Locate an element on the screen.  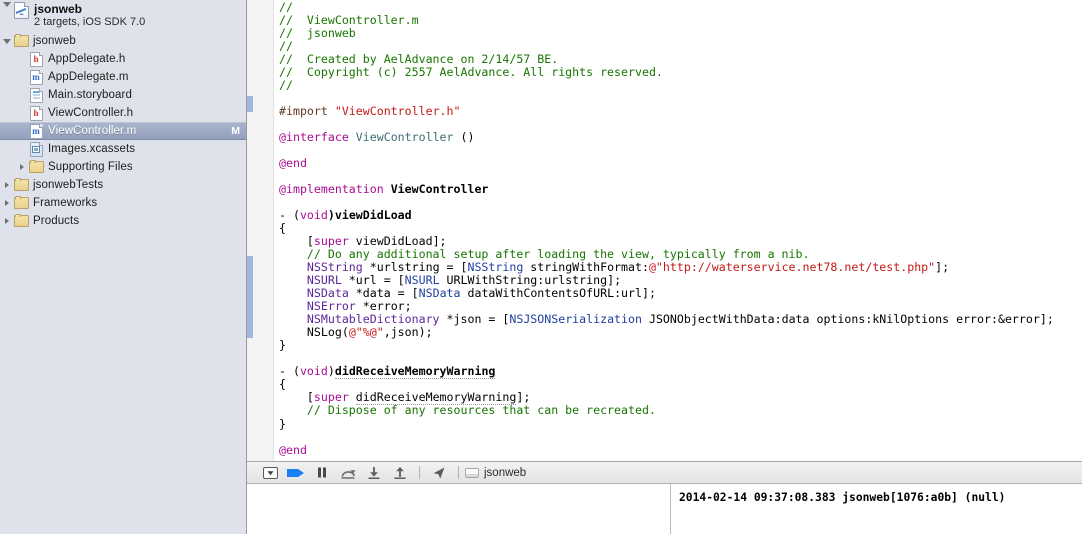
code-token: // jsonweb is located at coordinates (317, 33).